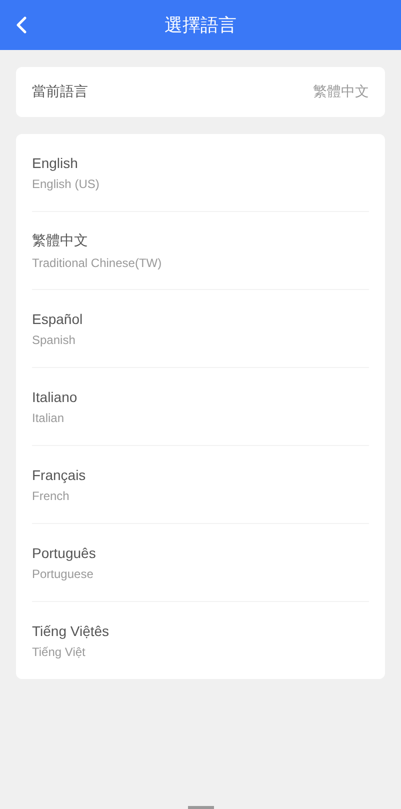 This screenshot has height=809, width=401. Describe the element at coordinates (200, 406) in the screenshot. I see `language-option: Italiano Italian` at that location.